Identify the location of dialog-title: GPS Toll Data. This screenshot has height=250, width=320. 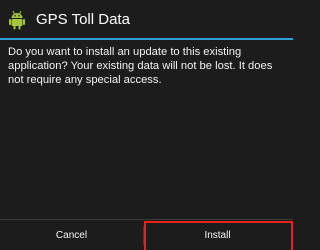
(83, 19).